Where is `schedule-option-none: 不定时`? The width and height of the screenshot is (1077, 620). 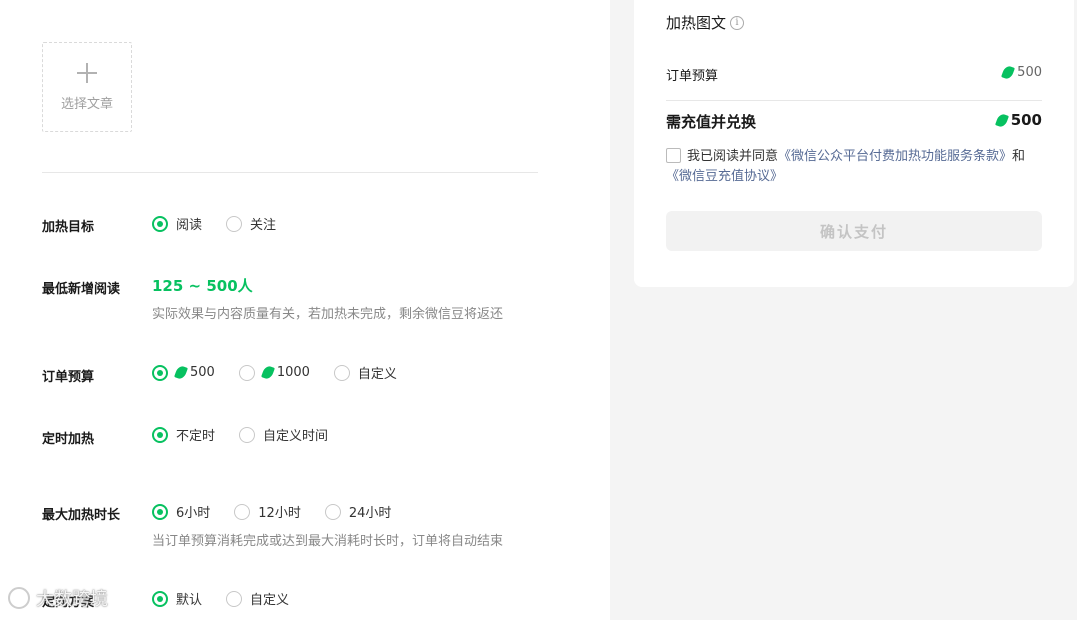
schedule-option-none: 不定时 is located at coordinates (183, 434).